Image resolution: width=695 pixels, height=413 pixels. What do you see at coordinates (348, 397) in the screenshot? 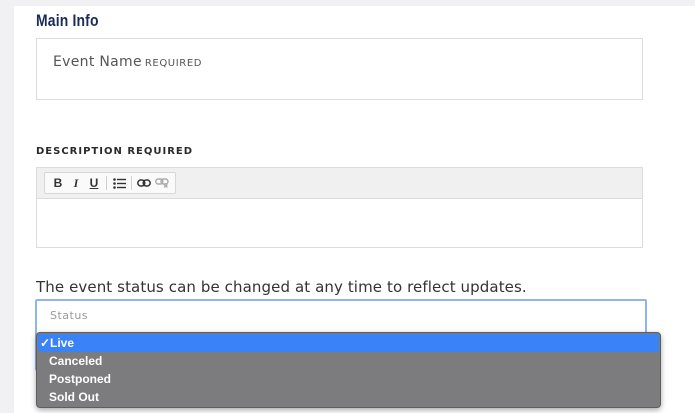
I see `status-option-sold-out: Sold Out` at bounding box center [348, 397].